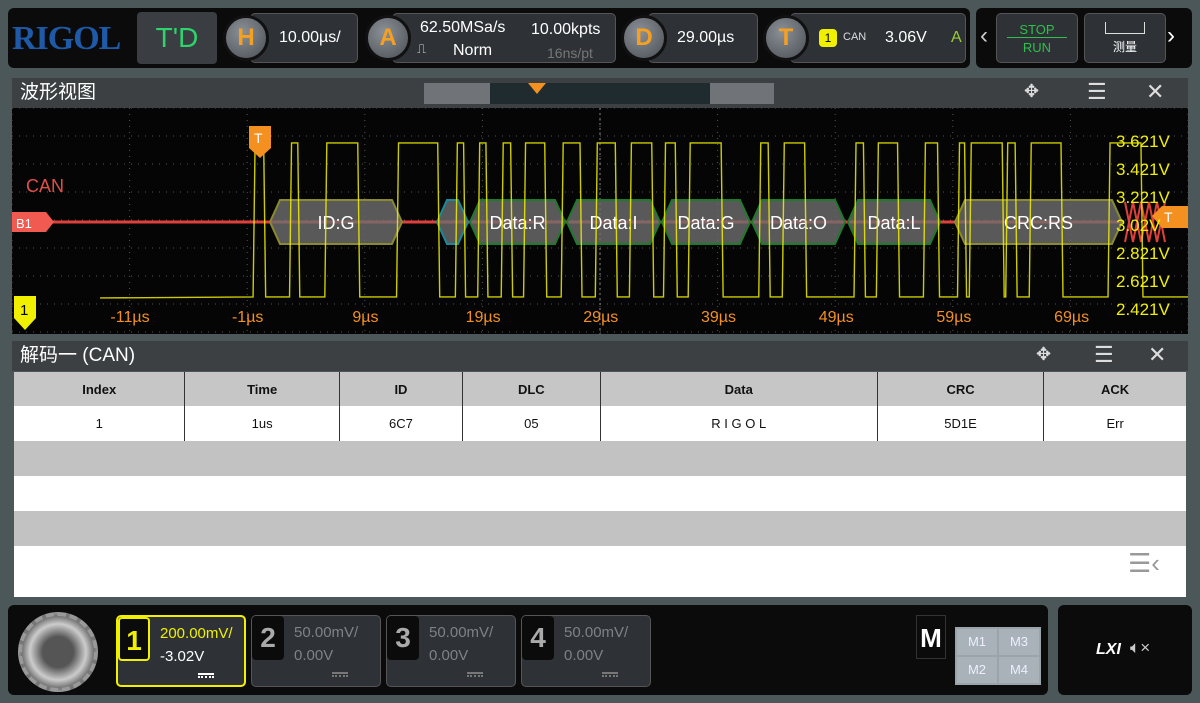 The image size is (1200, 703). What do you see at coordinates (388, 38) in the screenshot?
I see `acquire-knob: A` at bounding box center [388, 38].